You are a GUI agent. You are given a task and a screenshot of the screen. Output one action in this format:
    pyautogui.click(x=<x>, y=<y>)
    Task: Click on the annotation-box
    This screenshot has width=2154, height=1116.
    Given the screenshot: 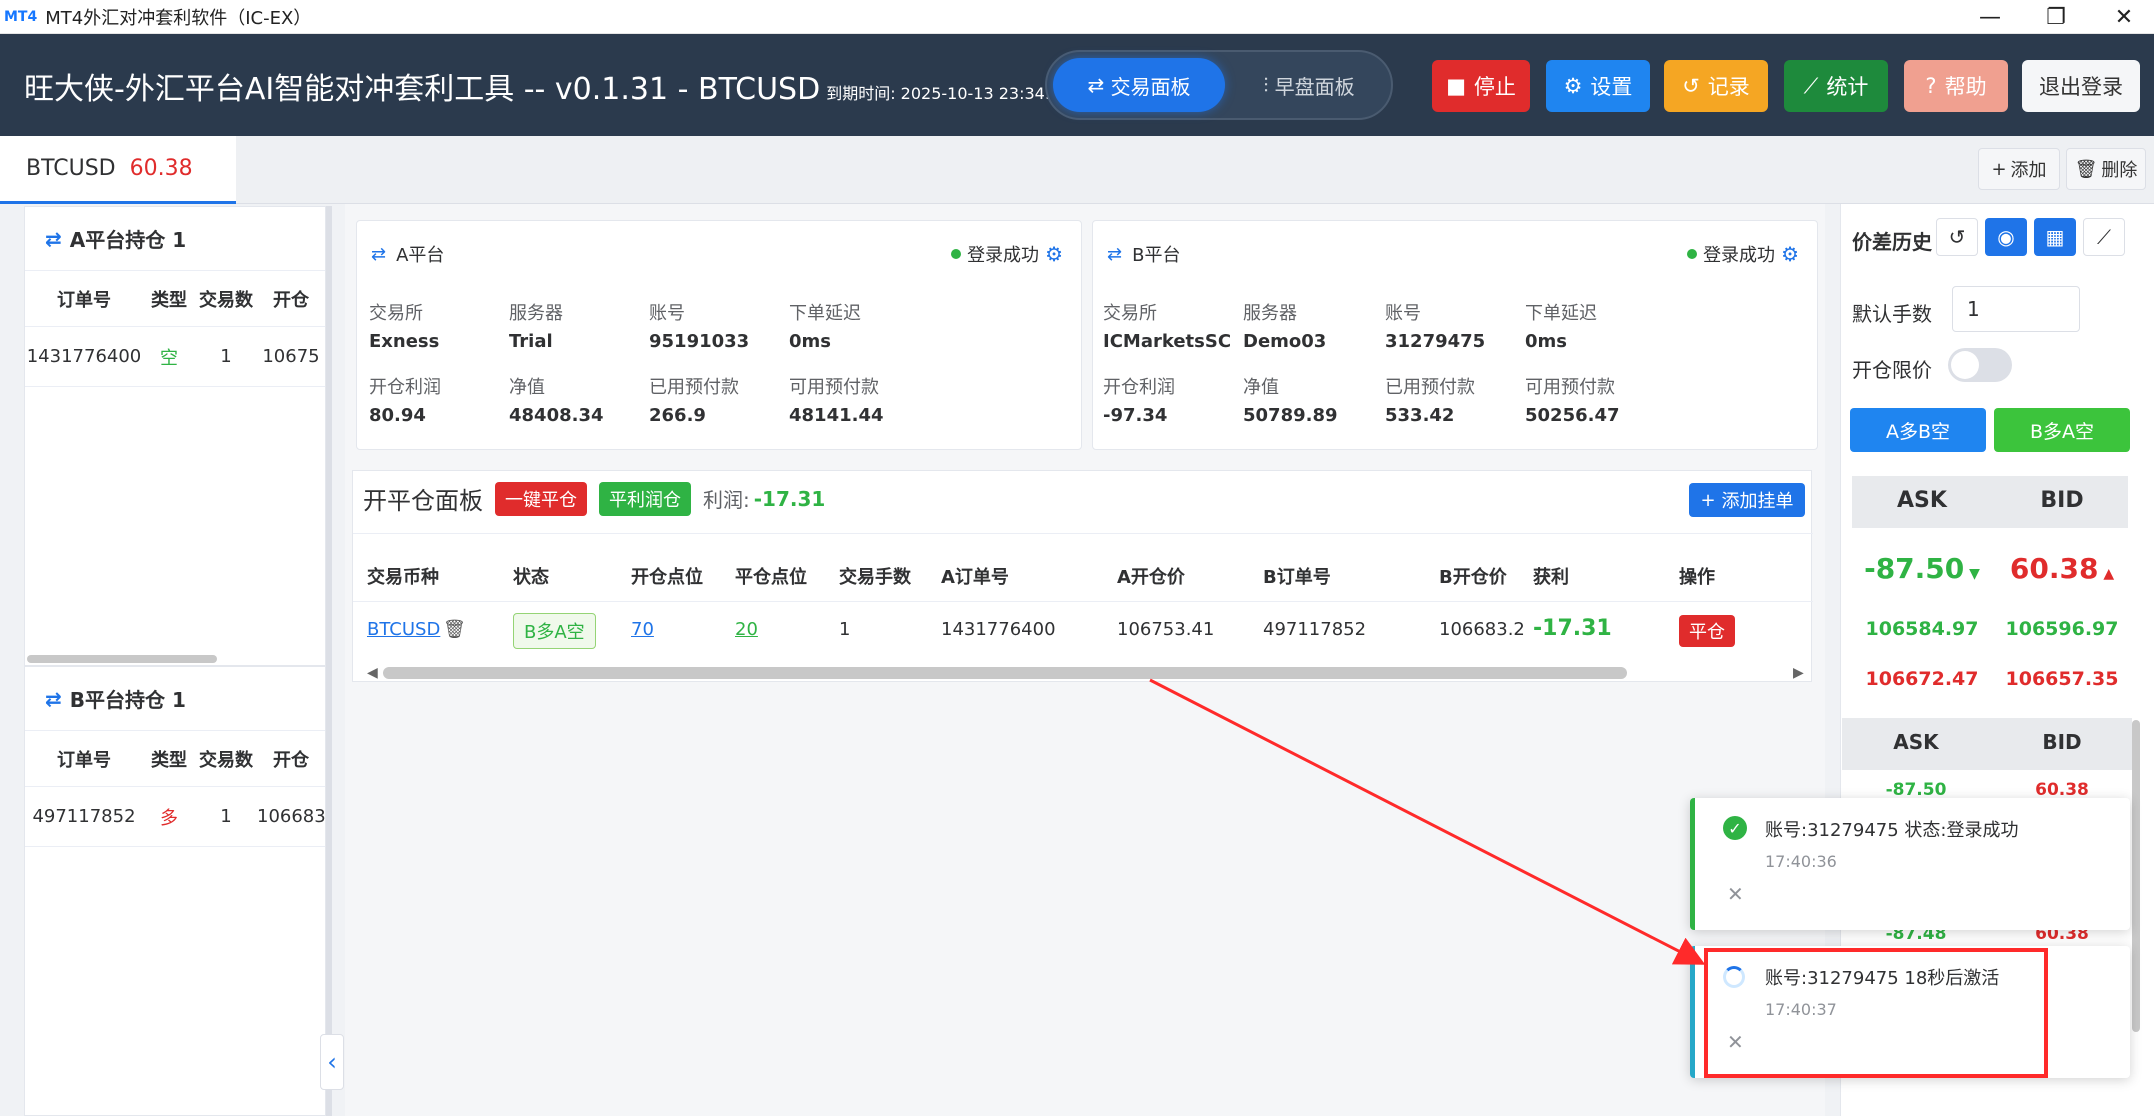 What is the action you would take?
    pyautogui.click(x=1876, y=1013)
    